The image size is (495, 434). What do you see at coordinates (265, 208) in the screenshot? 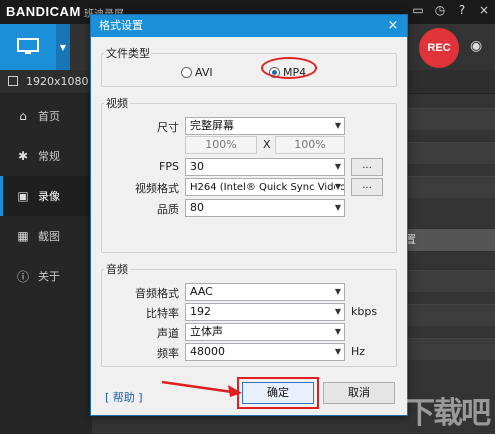
I see `quality-select: 80 ▼` at bounding box center [265, 208].